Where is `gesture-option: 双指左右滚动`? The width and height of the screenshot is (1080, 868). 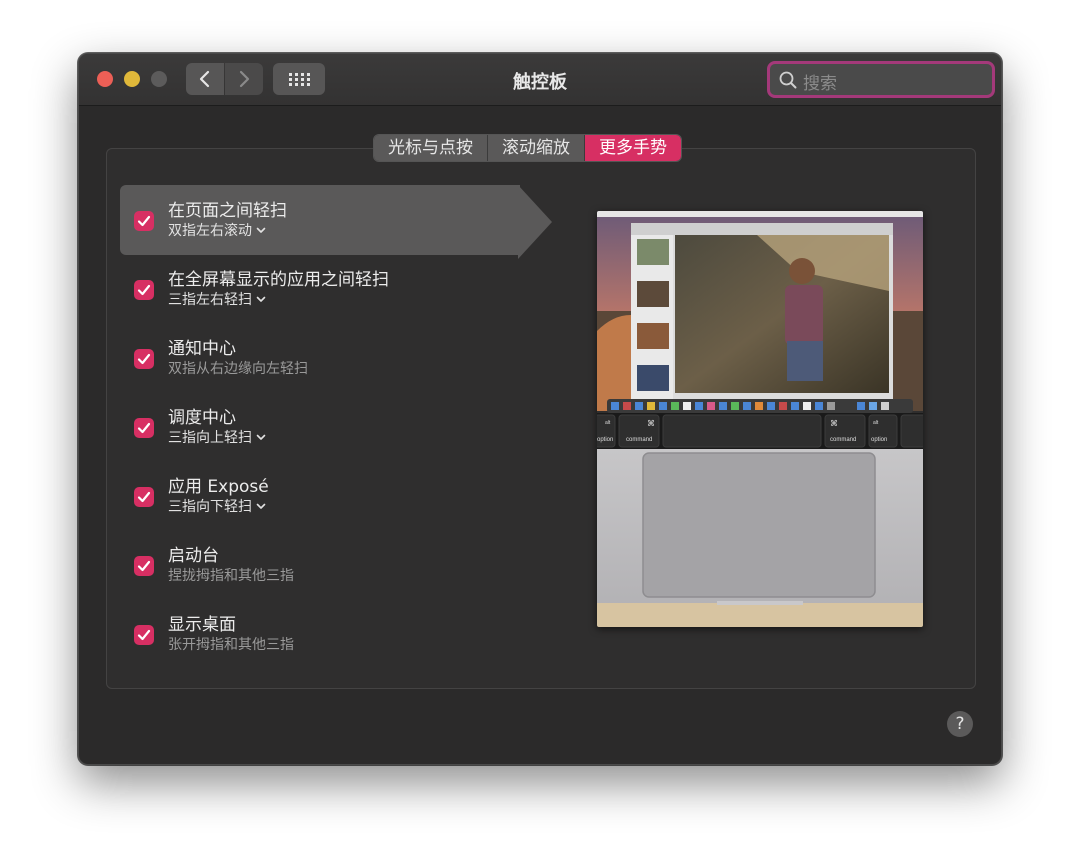 gesture-option: 双指左右滚动 is located at coordinates (217, 230).